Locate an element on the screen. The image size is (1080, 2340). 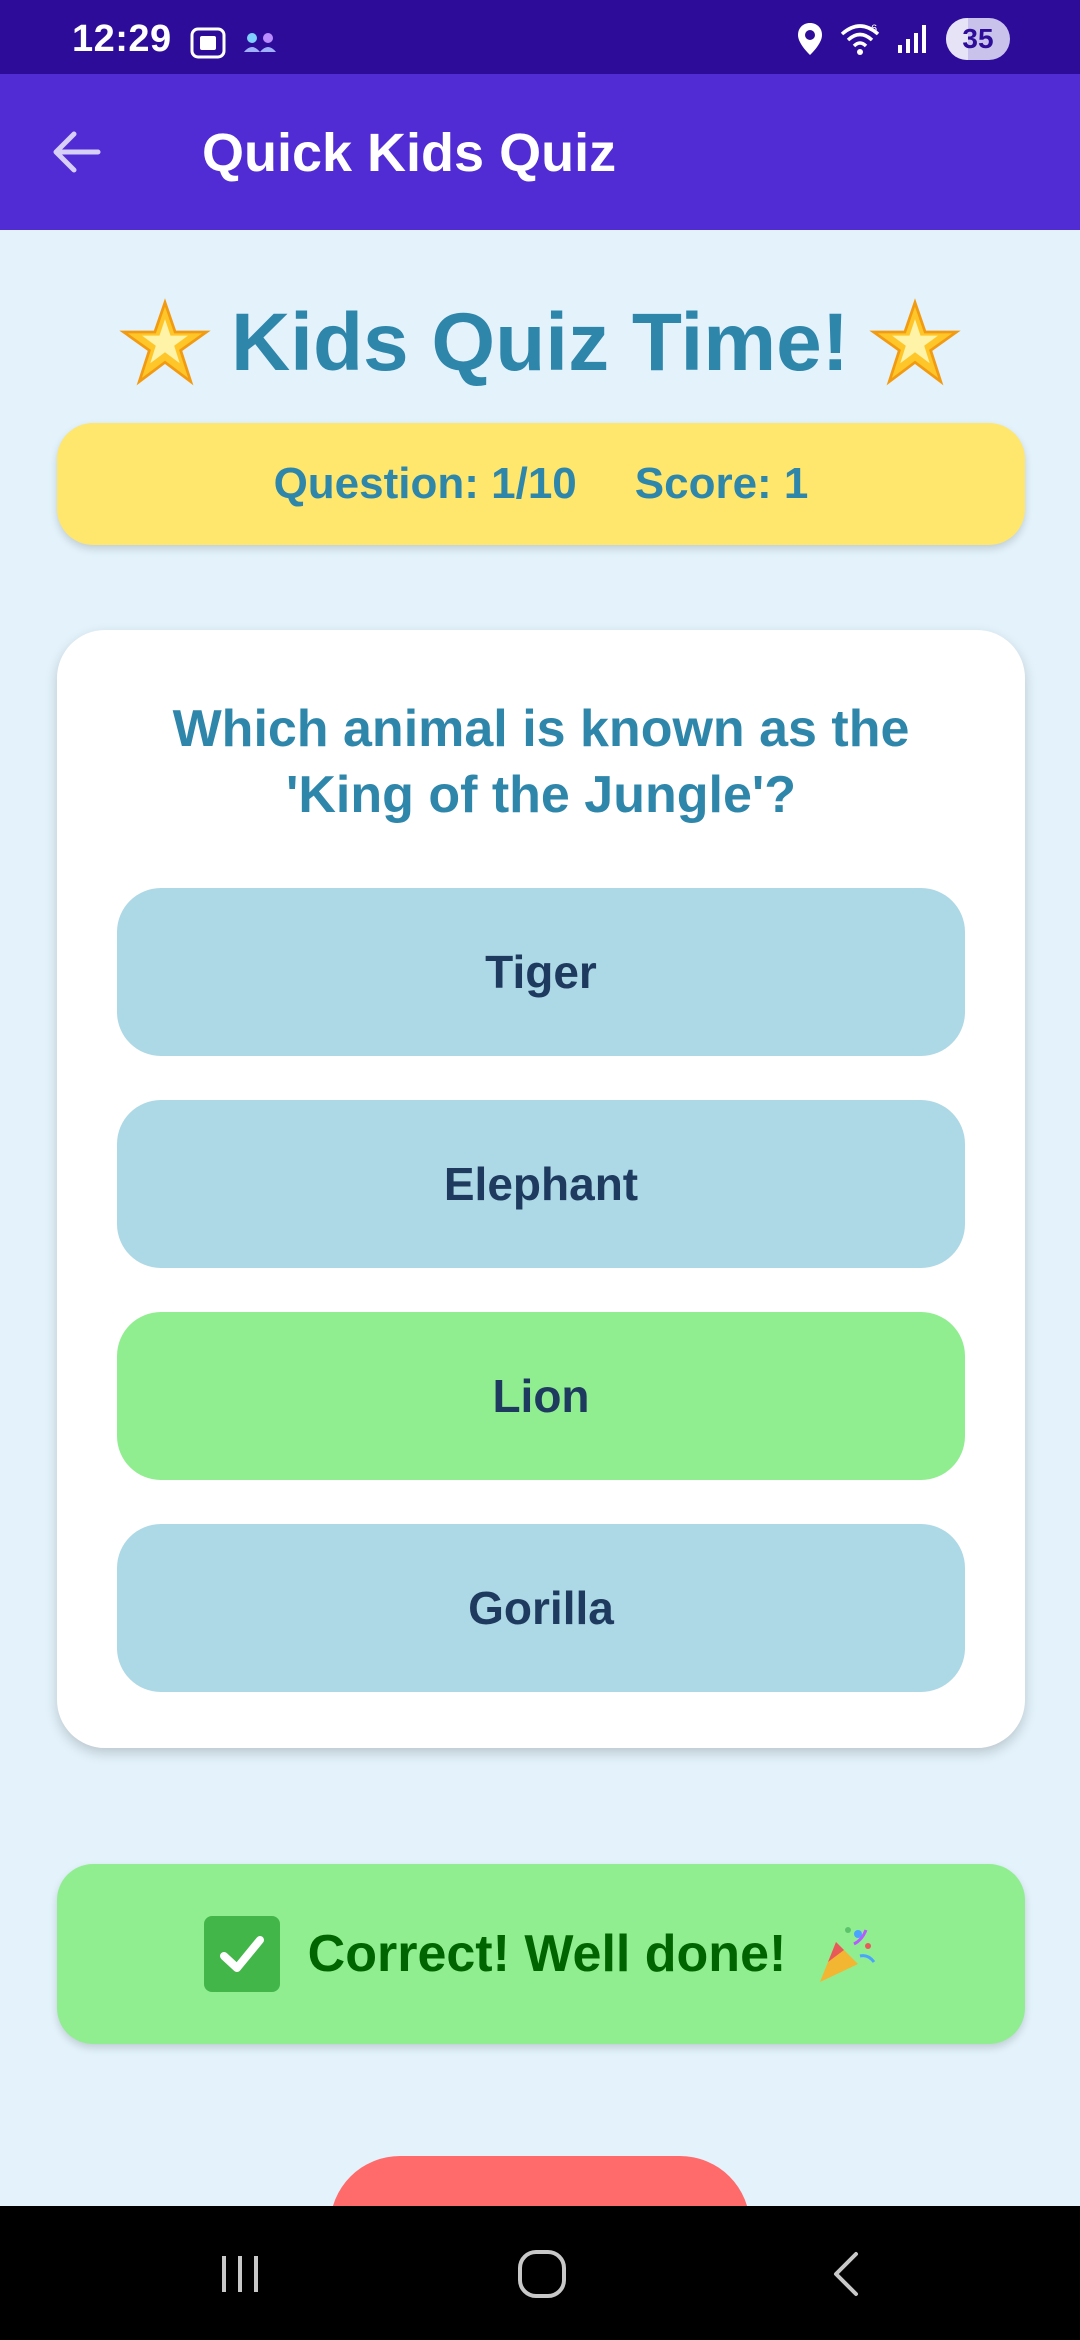
page-title-text: Kids Quiz Time! is located at coordinates (540, 342).